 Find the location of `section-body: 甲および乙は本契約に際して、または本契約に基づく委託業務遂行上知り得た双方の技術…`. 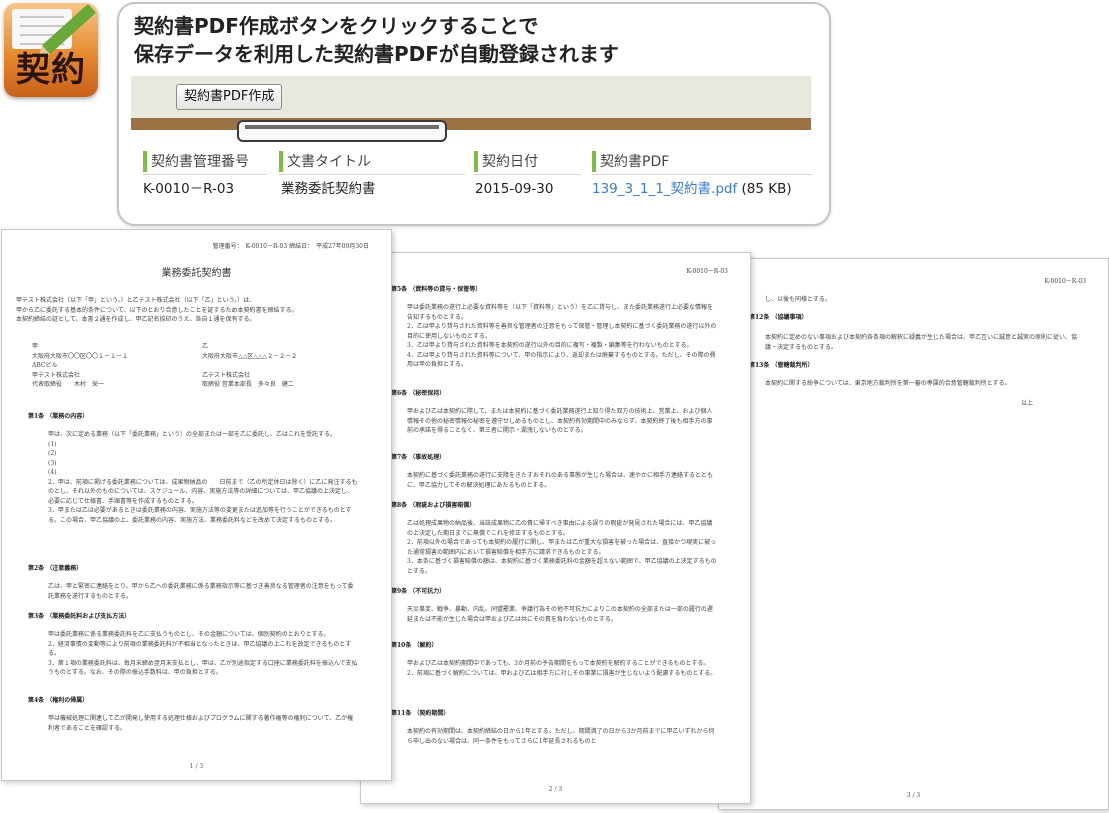

section-body: 甲および乙は本契約に際して、または本契約に基づく委託業務遂行上知り得た双方の技術… is located at coordinates (560, 421).